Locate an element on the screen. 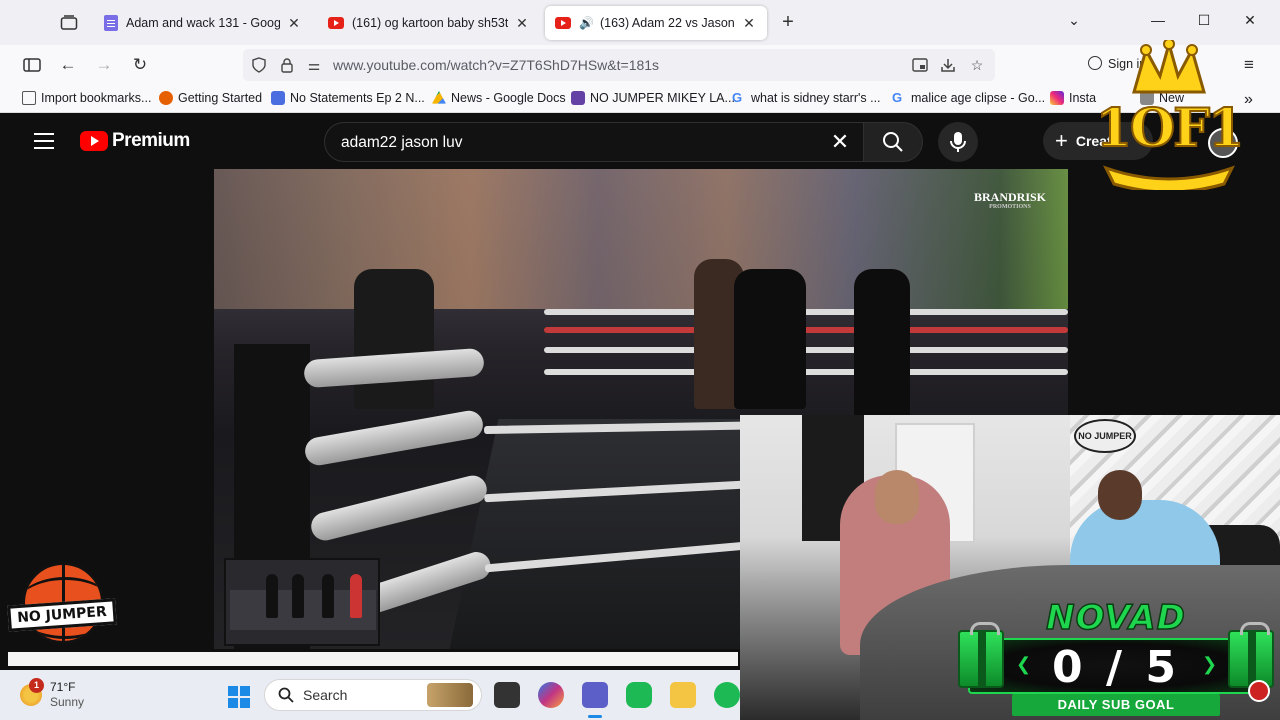 The image size is (1280, 720). camera-operator is located at coordinates (394, 339).